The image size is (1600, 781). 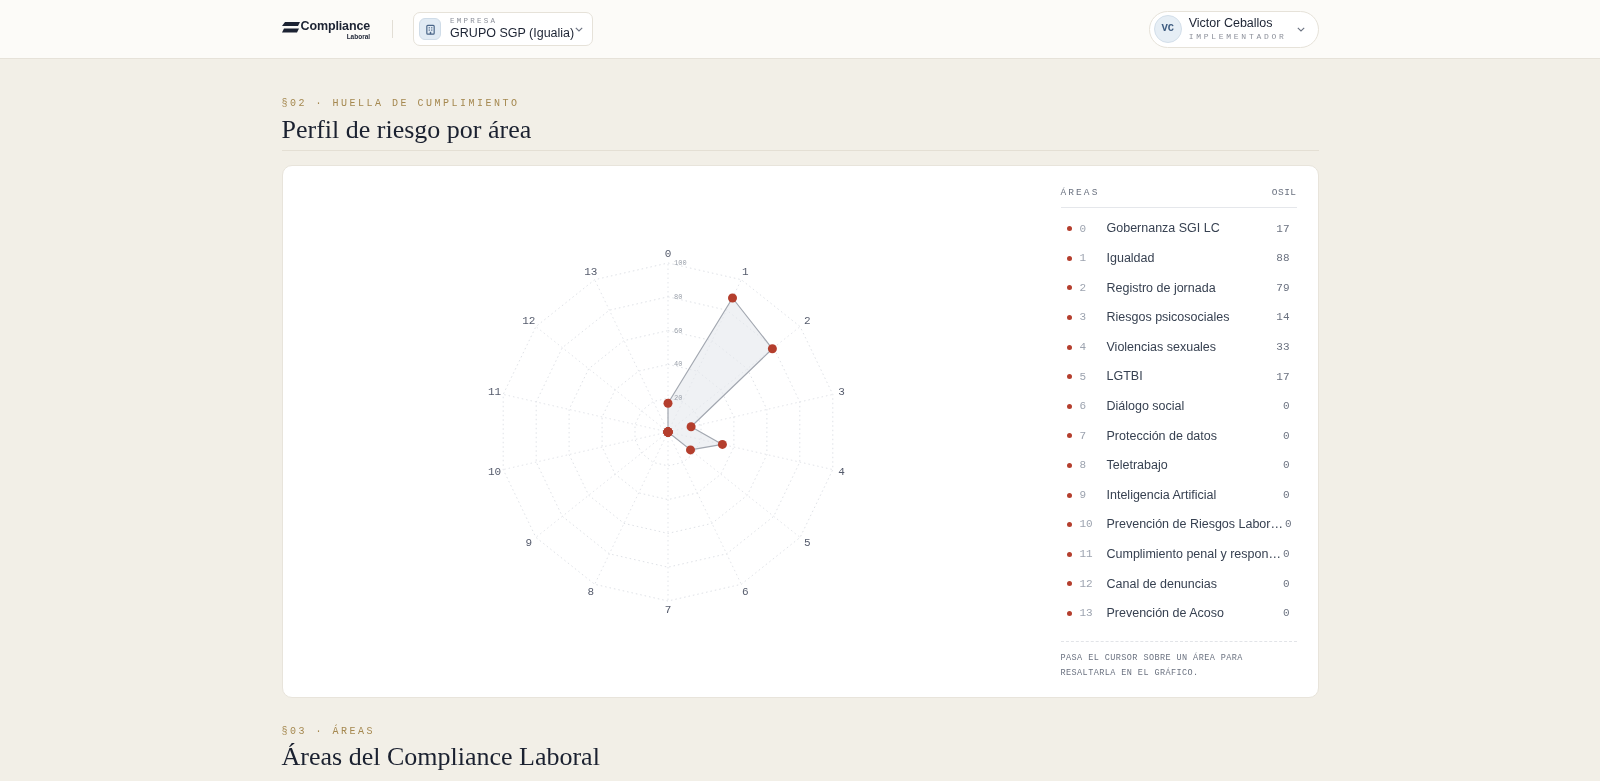 I want to click on area-index: 13, so click(x=1086, y=614).